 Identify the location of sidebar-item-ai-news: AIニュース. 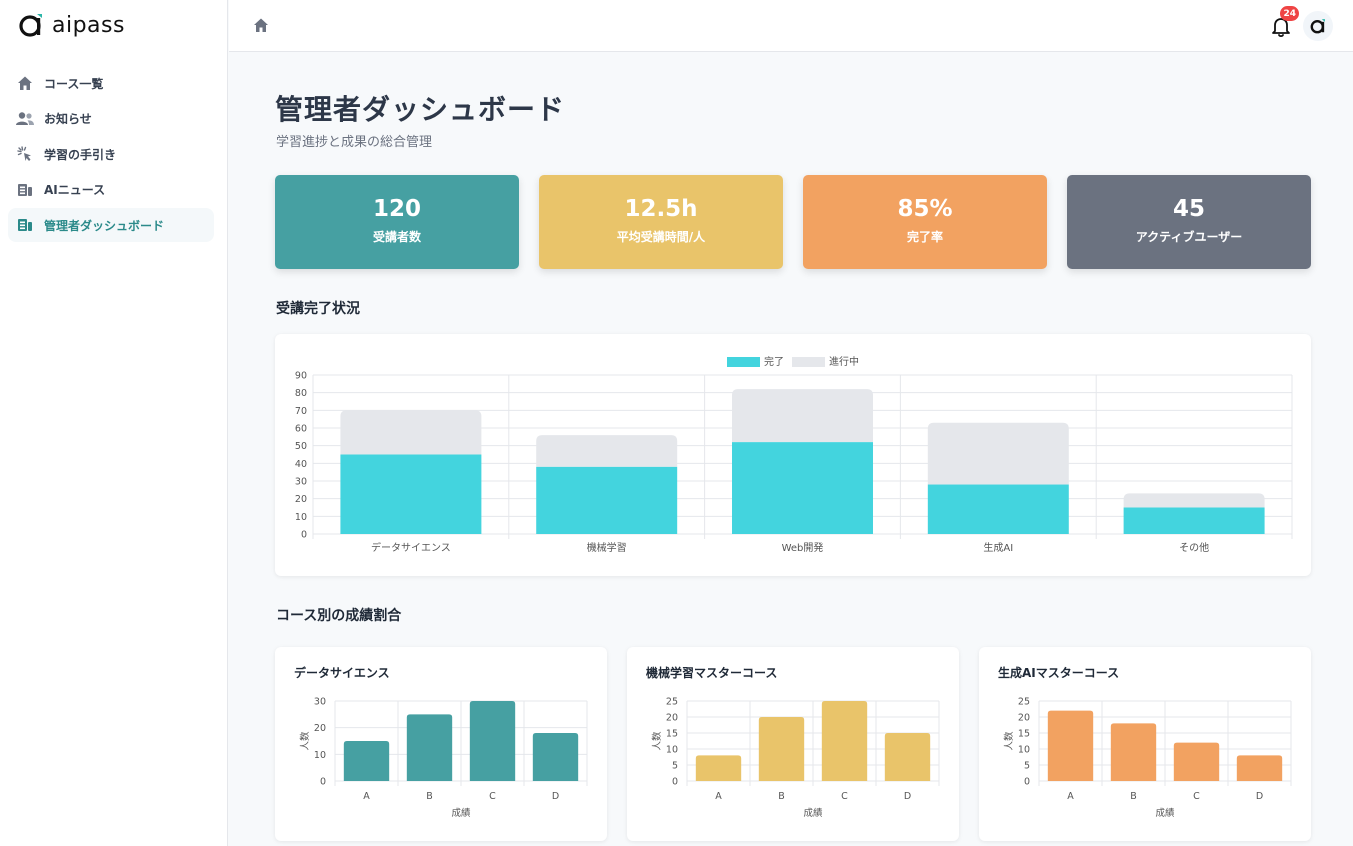
(111, 190).